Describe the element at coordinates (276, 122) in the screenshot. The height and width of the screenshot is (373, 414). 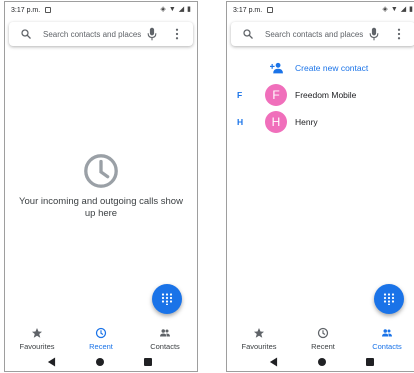
I see `avatar: H` at that location.